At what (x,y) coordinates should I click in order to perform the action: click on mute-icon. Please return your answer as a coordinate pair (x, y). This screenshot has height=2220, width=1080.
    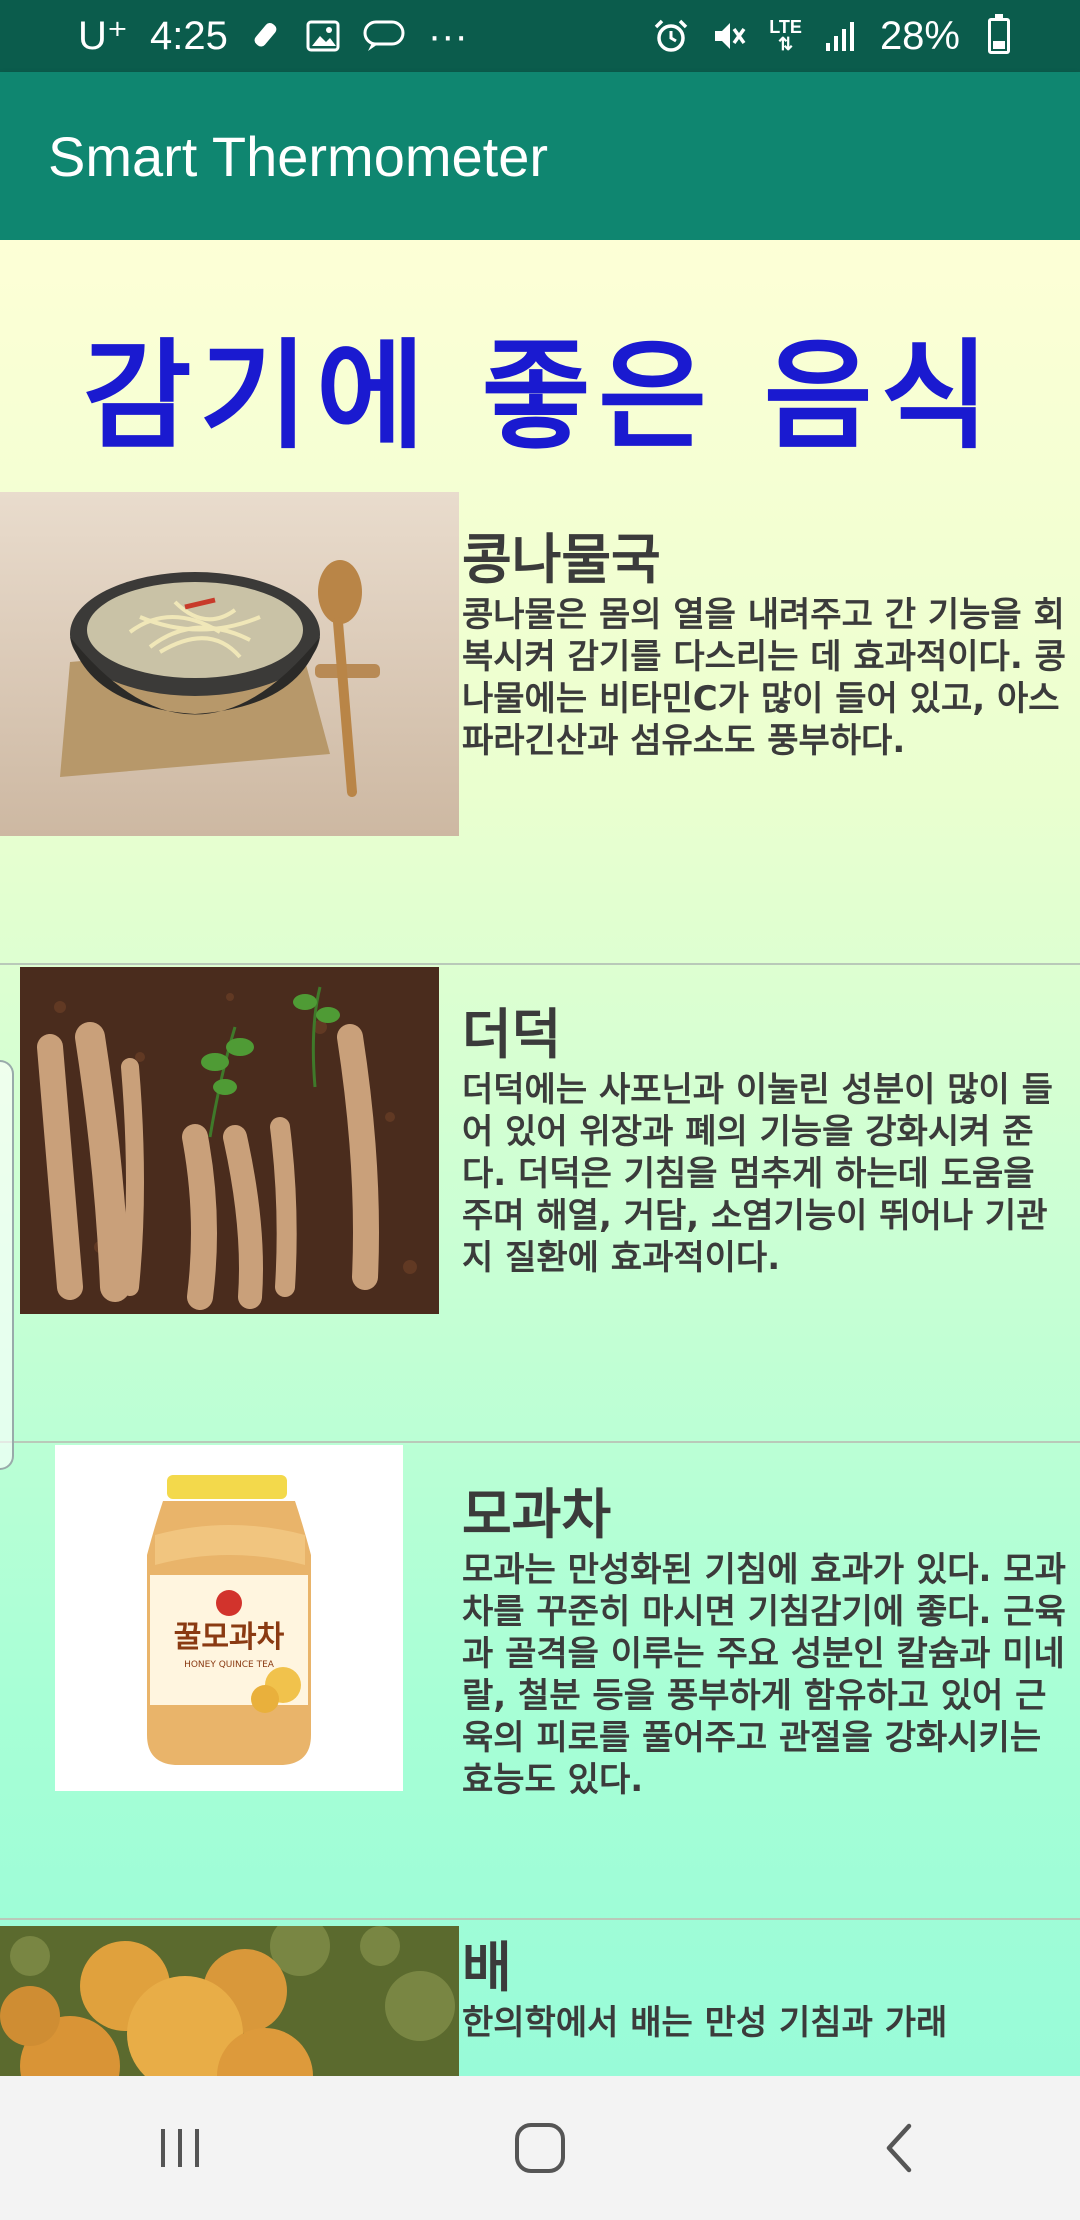
    Looking at the image, I should click on (729, 36).